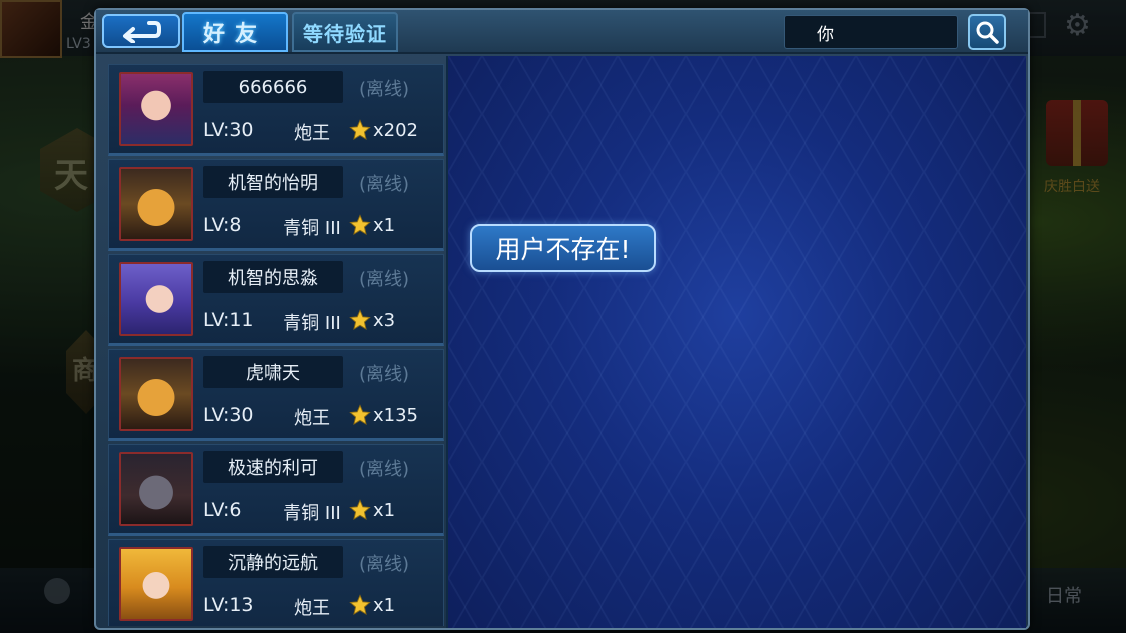 This screenshot has width=1126, height=633. I want to click on friend-row: 极速的利可 (离线) LV:6 青铜 III x1, so click(276, 490).